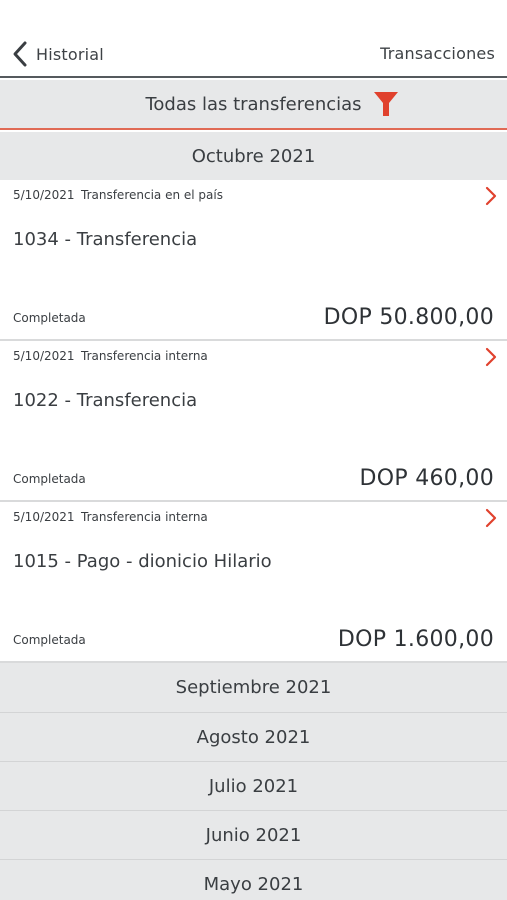  What do you see at coordinates (253, 786) in the screenshot?
I see `month-row: Julio 2021` at bounding box center [253, 786].